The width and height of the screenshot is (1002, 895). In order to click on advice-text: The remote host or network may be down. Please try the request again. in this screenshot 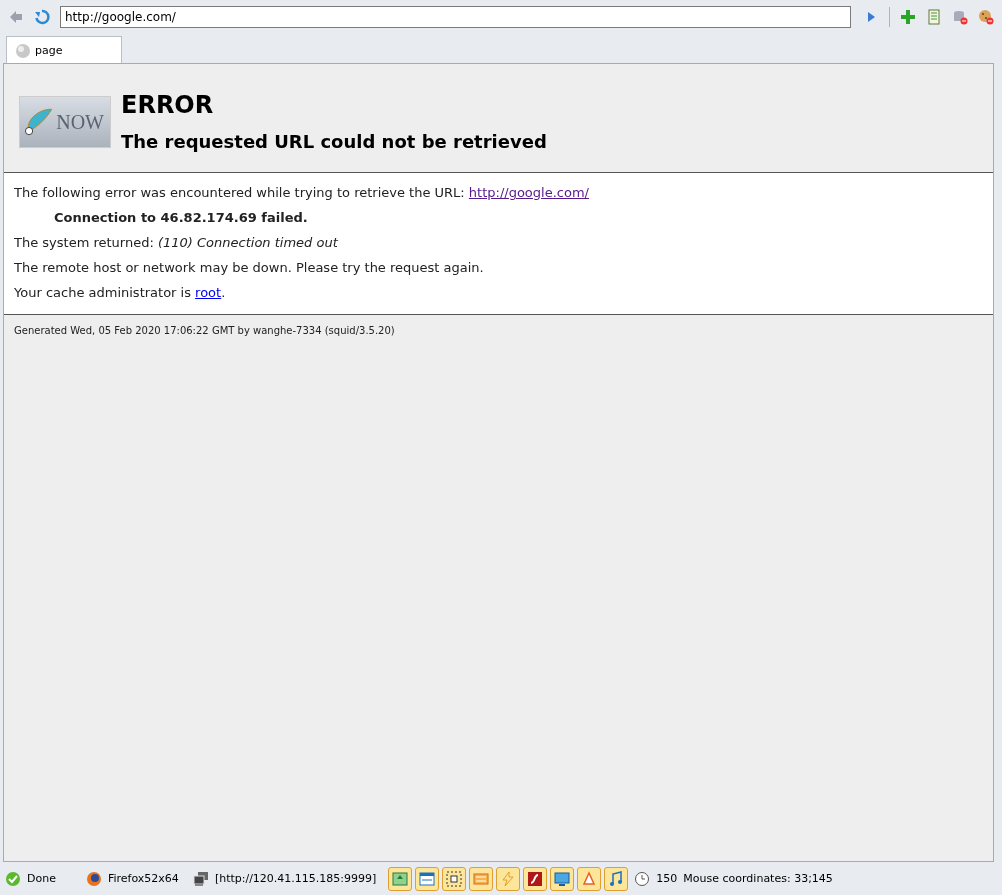, I will do `click(249, 267)`.